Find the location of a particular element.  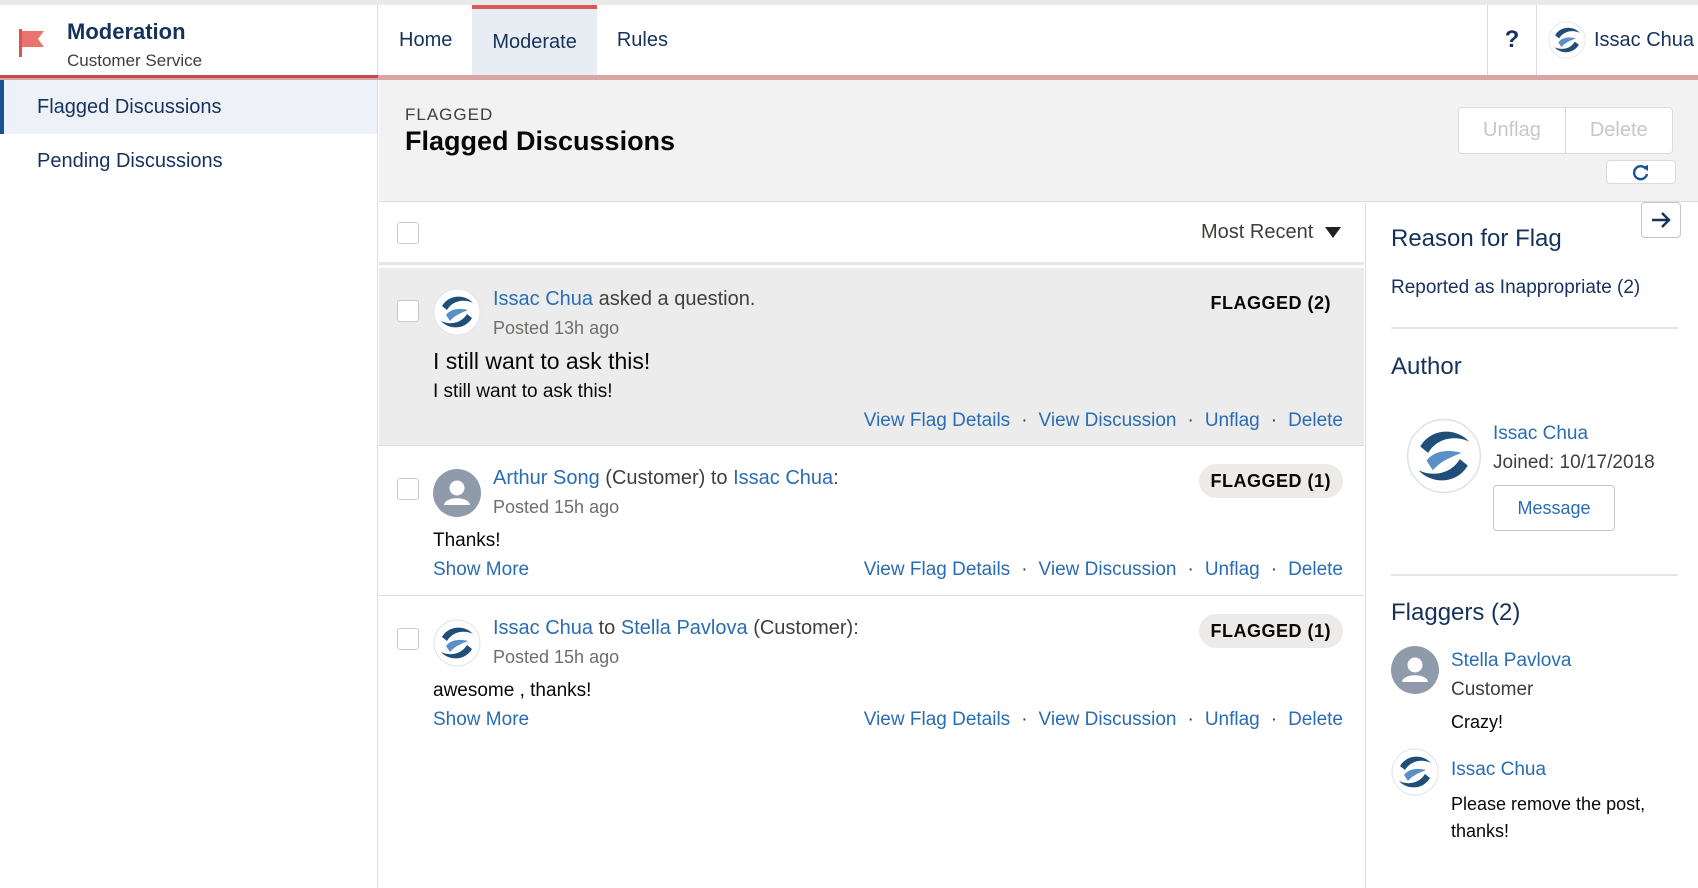

chevron-down-icon is located at coordinates (1333, 232).